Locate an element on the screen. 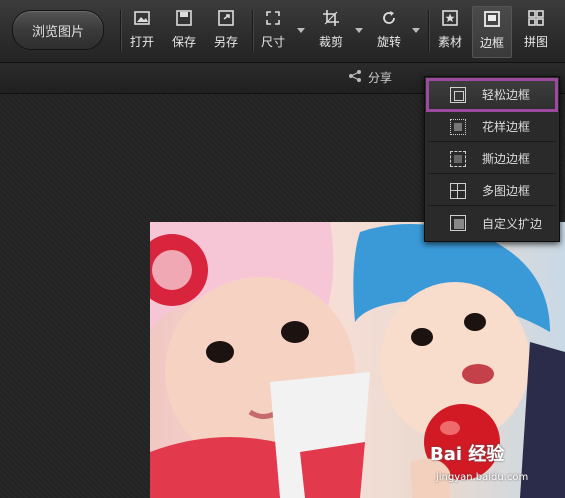 The image size is (565, 498). main-toolbar: 浏览图片 打开 保存 另存 尺寸 裁剪 旋转 素材 边框 拼图 is located at coordinates (282, 31).